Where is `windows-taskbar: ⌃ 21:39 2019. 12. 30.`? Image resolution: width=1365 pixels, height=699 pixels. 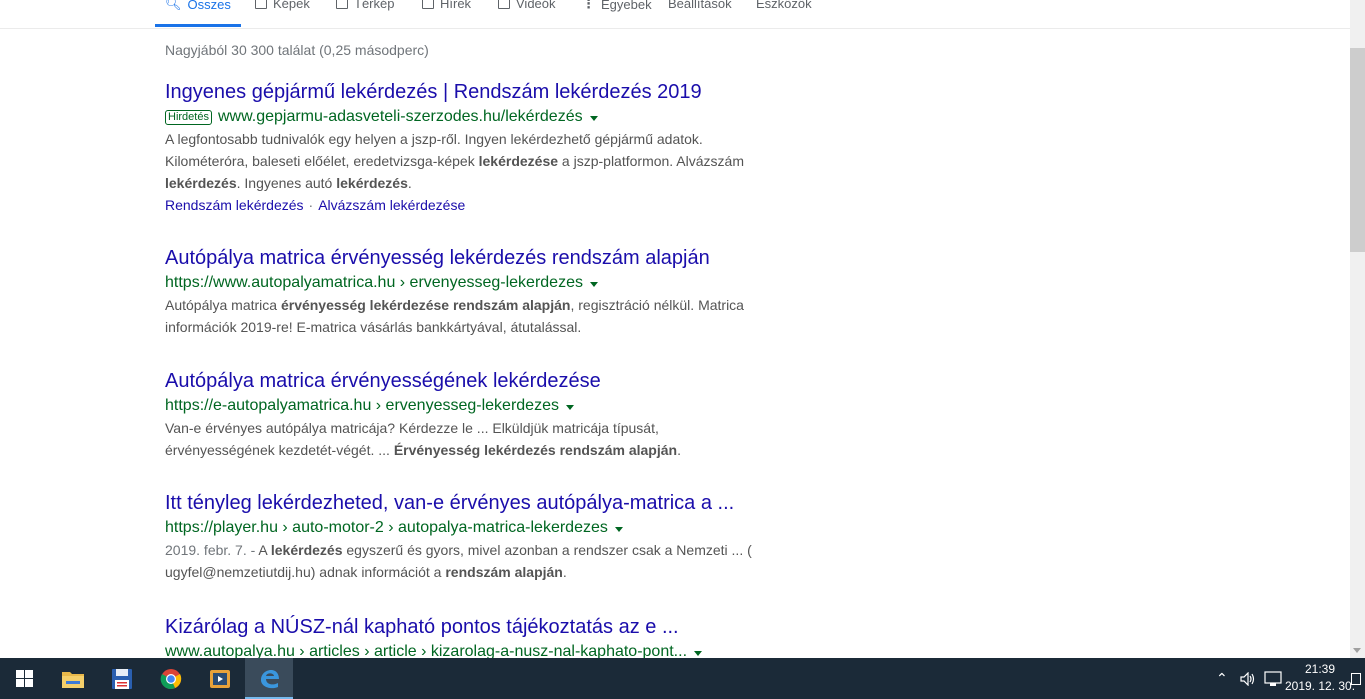
windows-taskbar: ⌃ 21:39 2019. 12. 30. is located at coordinates (682, 678).